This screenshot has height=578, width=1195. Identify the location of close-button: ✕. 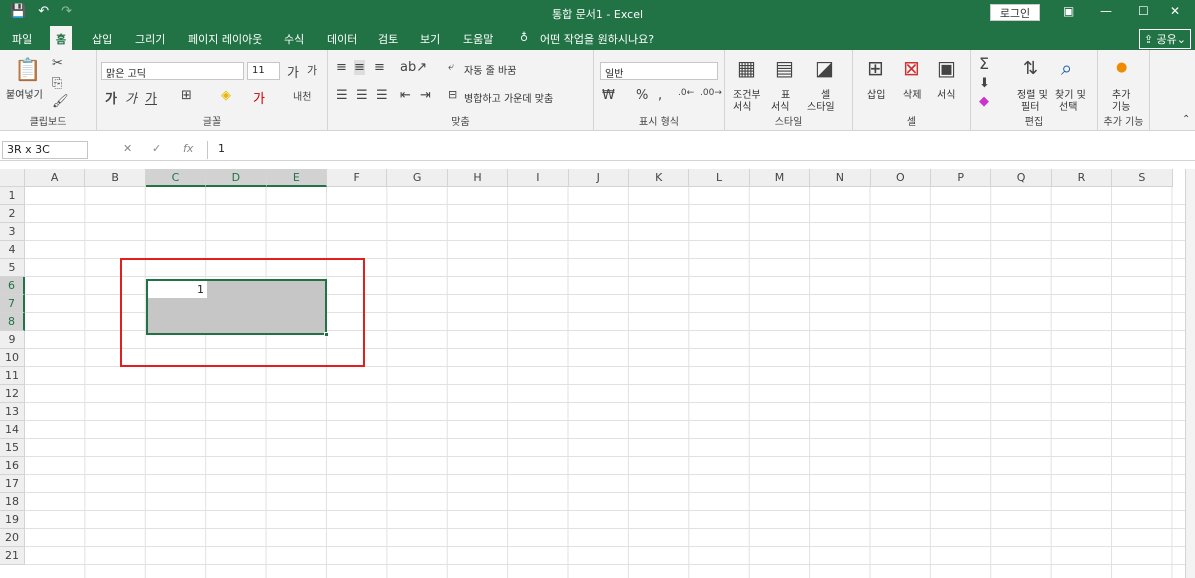
(1175, 11).